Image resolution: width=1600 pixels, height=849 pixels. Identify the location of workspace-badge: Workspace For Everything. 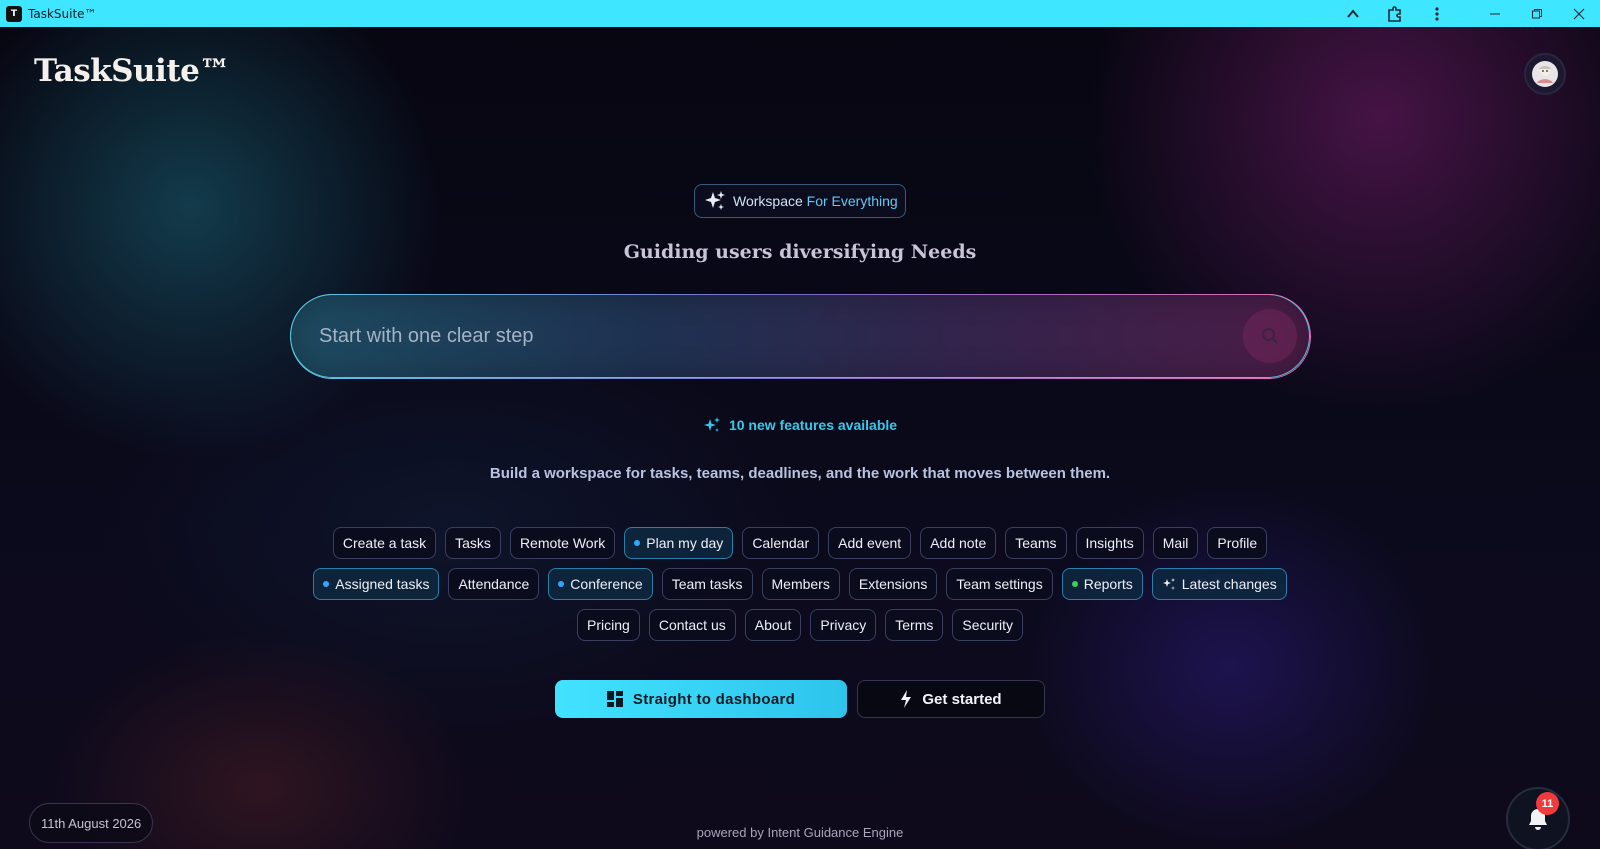
(800, 201).